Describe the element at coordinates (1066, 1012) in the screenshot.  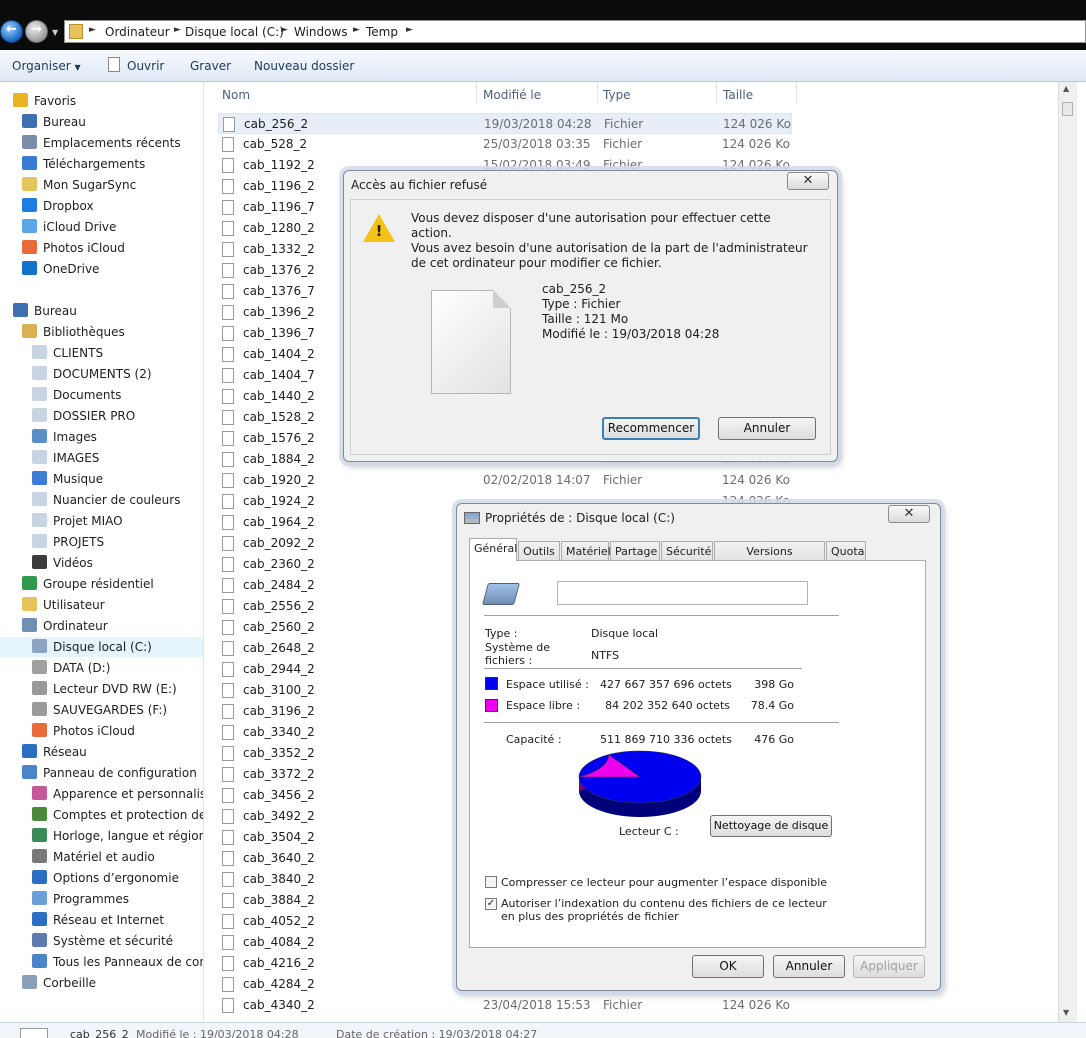
I see `scroll-down-icon: ▼` at that location.